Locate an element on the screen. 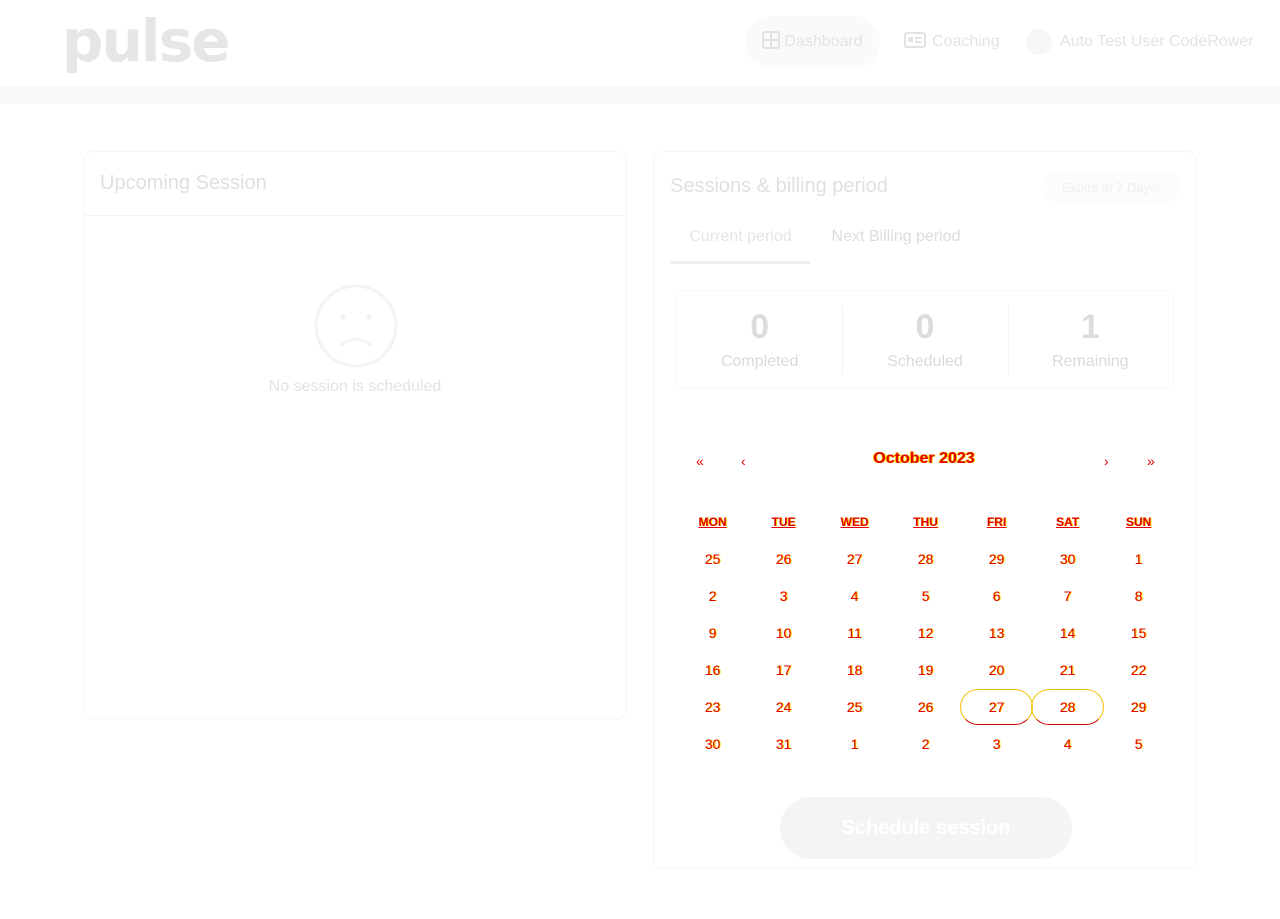 This screenshot has width=1280, height=919. nav-dashboard: Dashboard is located at coordinates (812, 42).